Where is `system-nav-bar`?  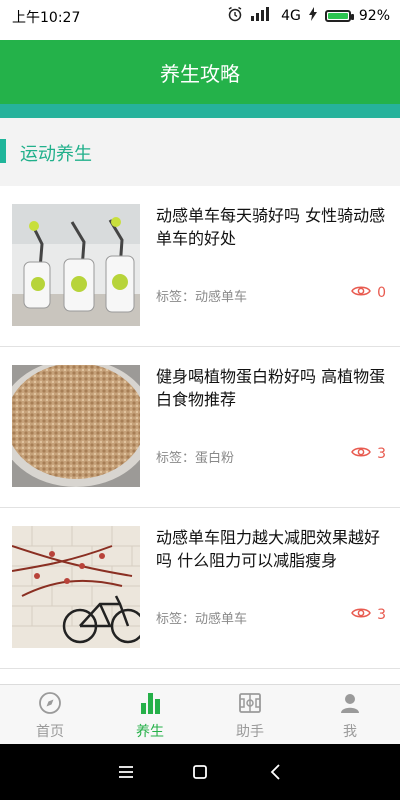
system-nav-bar is located at coordinates (200, 772).